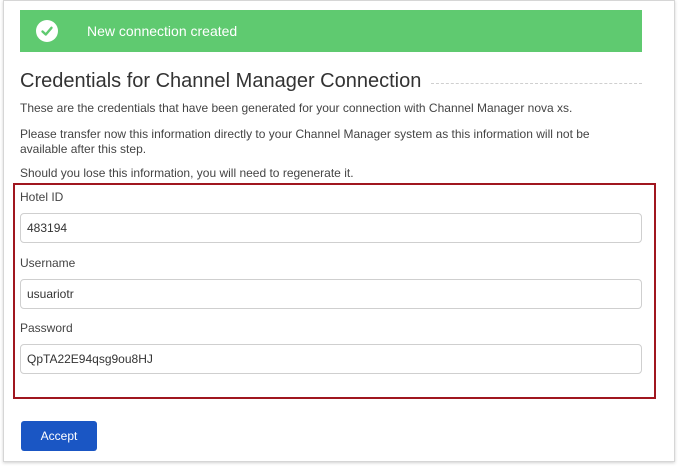  I want to click on username-field: usuariotr, so click(331, 294).